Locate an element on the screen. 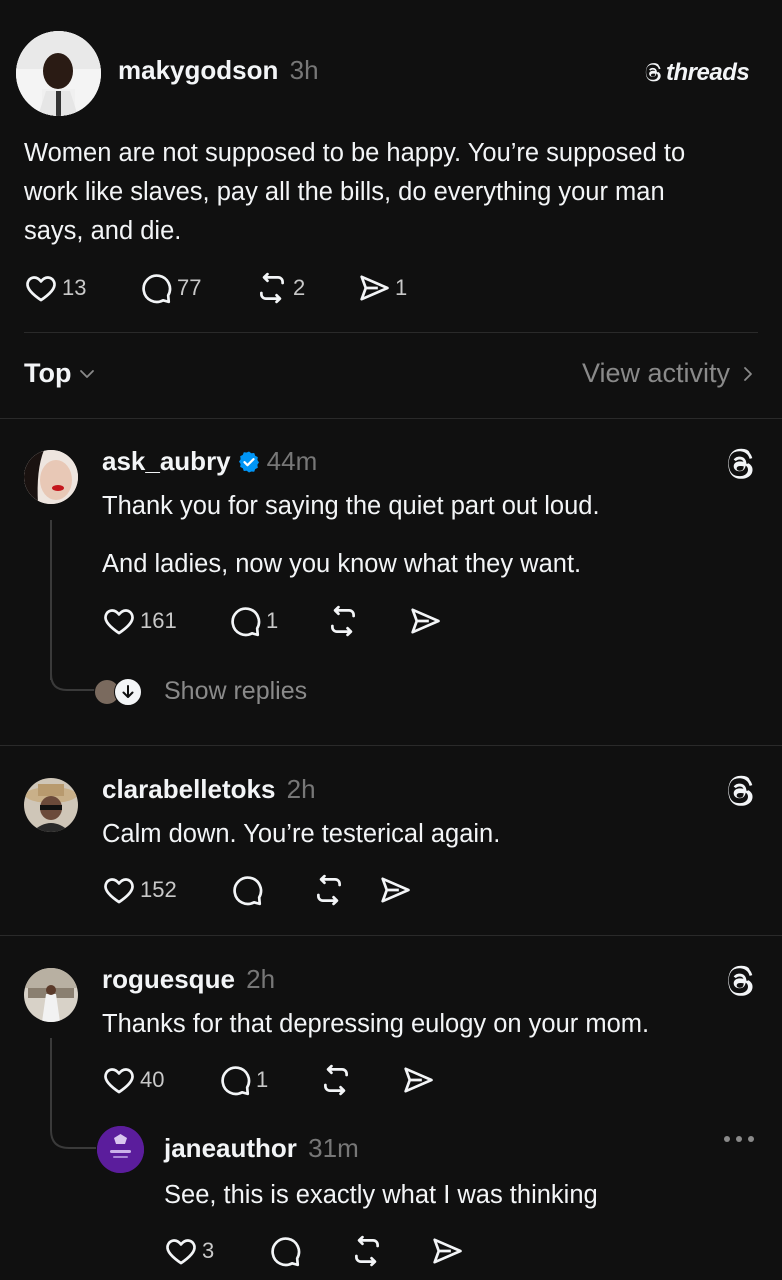 This screenshot has height=1280, width=782. like-count: 3 is located at coordinates (208, 1250).